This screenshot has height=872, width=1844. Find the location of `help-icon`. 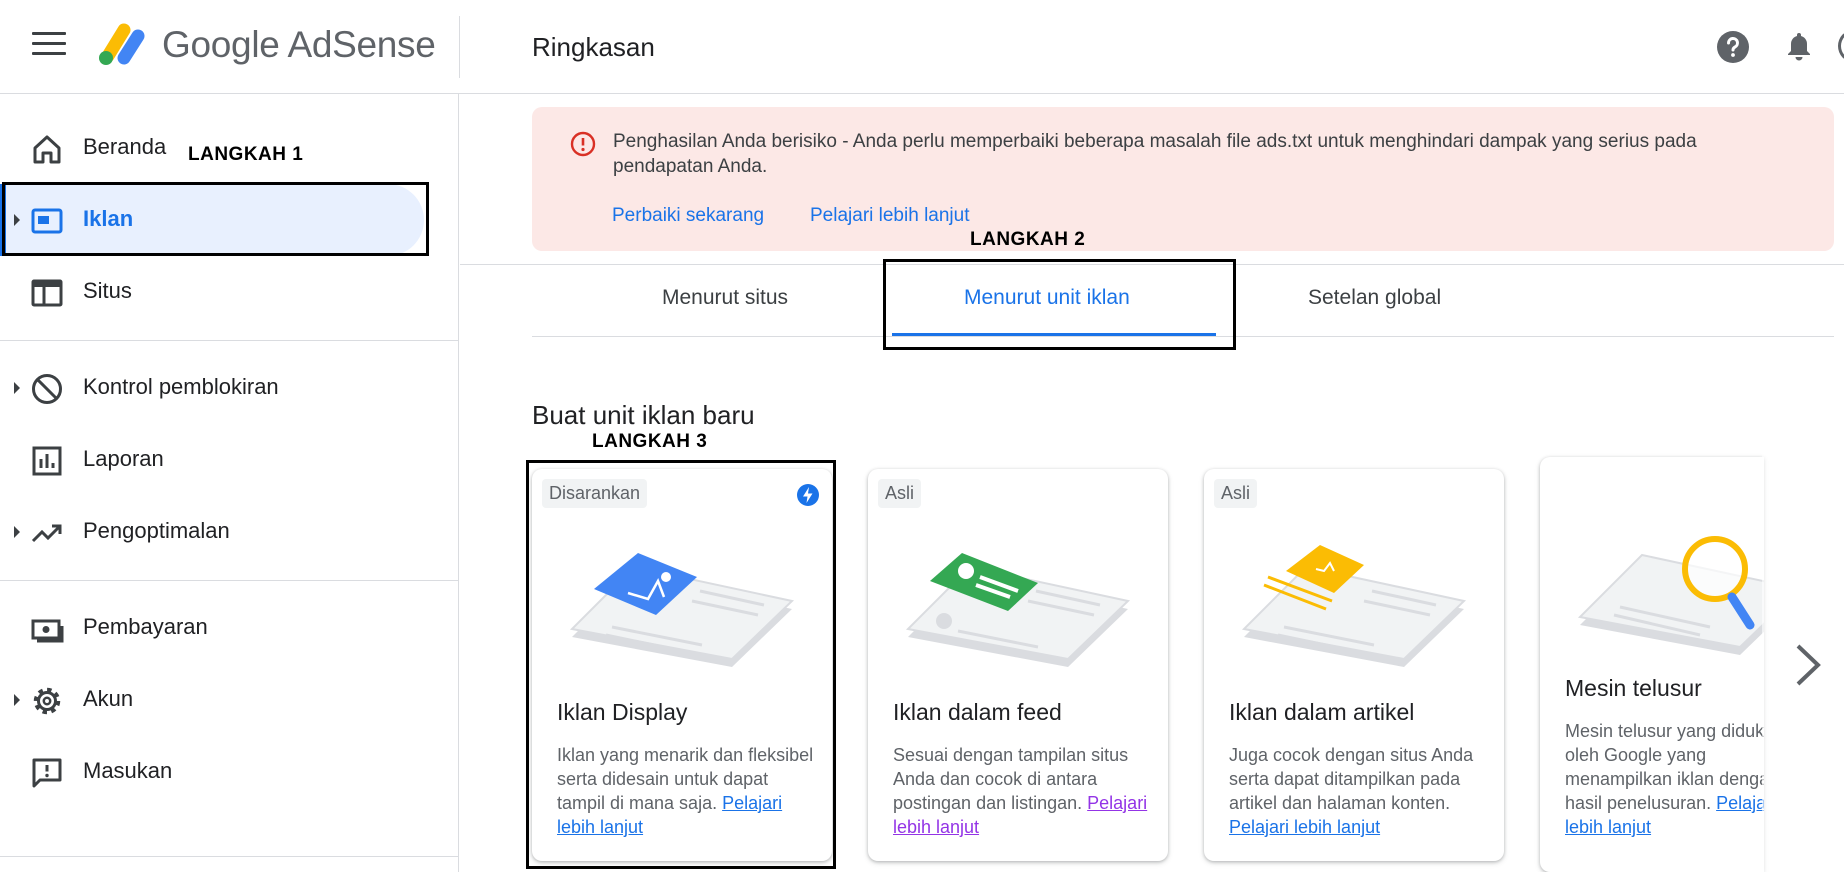

help-icon is located at coordinates (1733, 47).